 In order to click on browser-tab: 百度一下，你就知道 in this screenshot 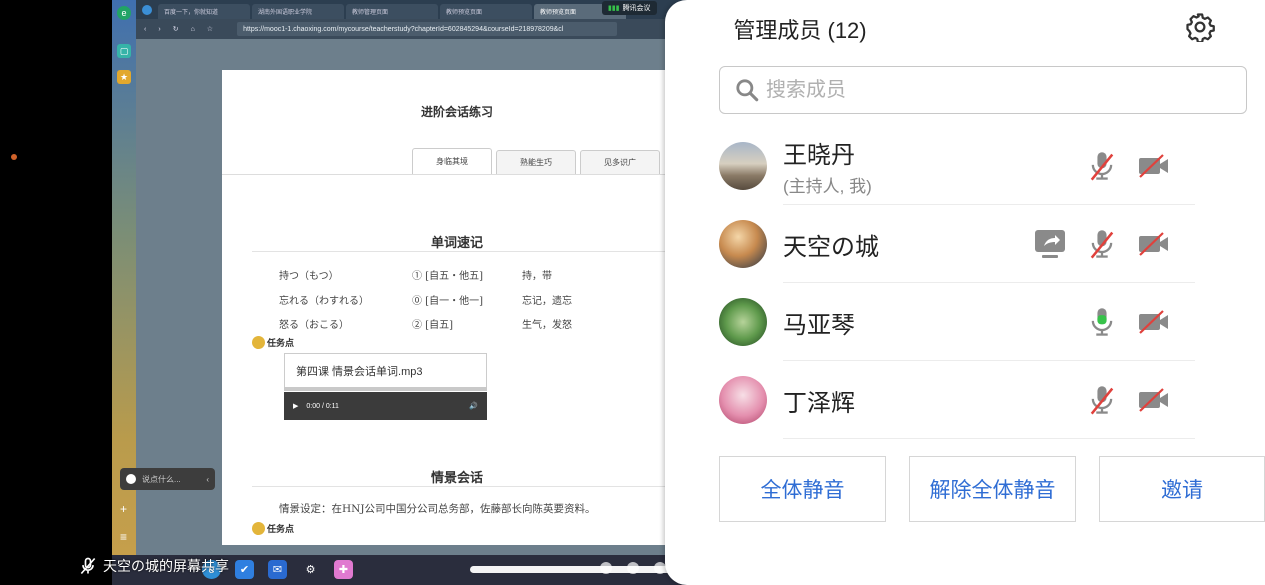, I will do `click(204, 11)`.